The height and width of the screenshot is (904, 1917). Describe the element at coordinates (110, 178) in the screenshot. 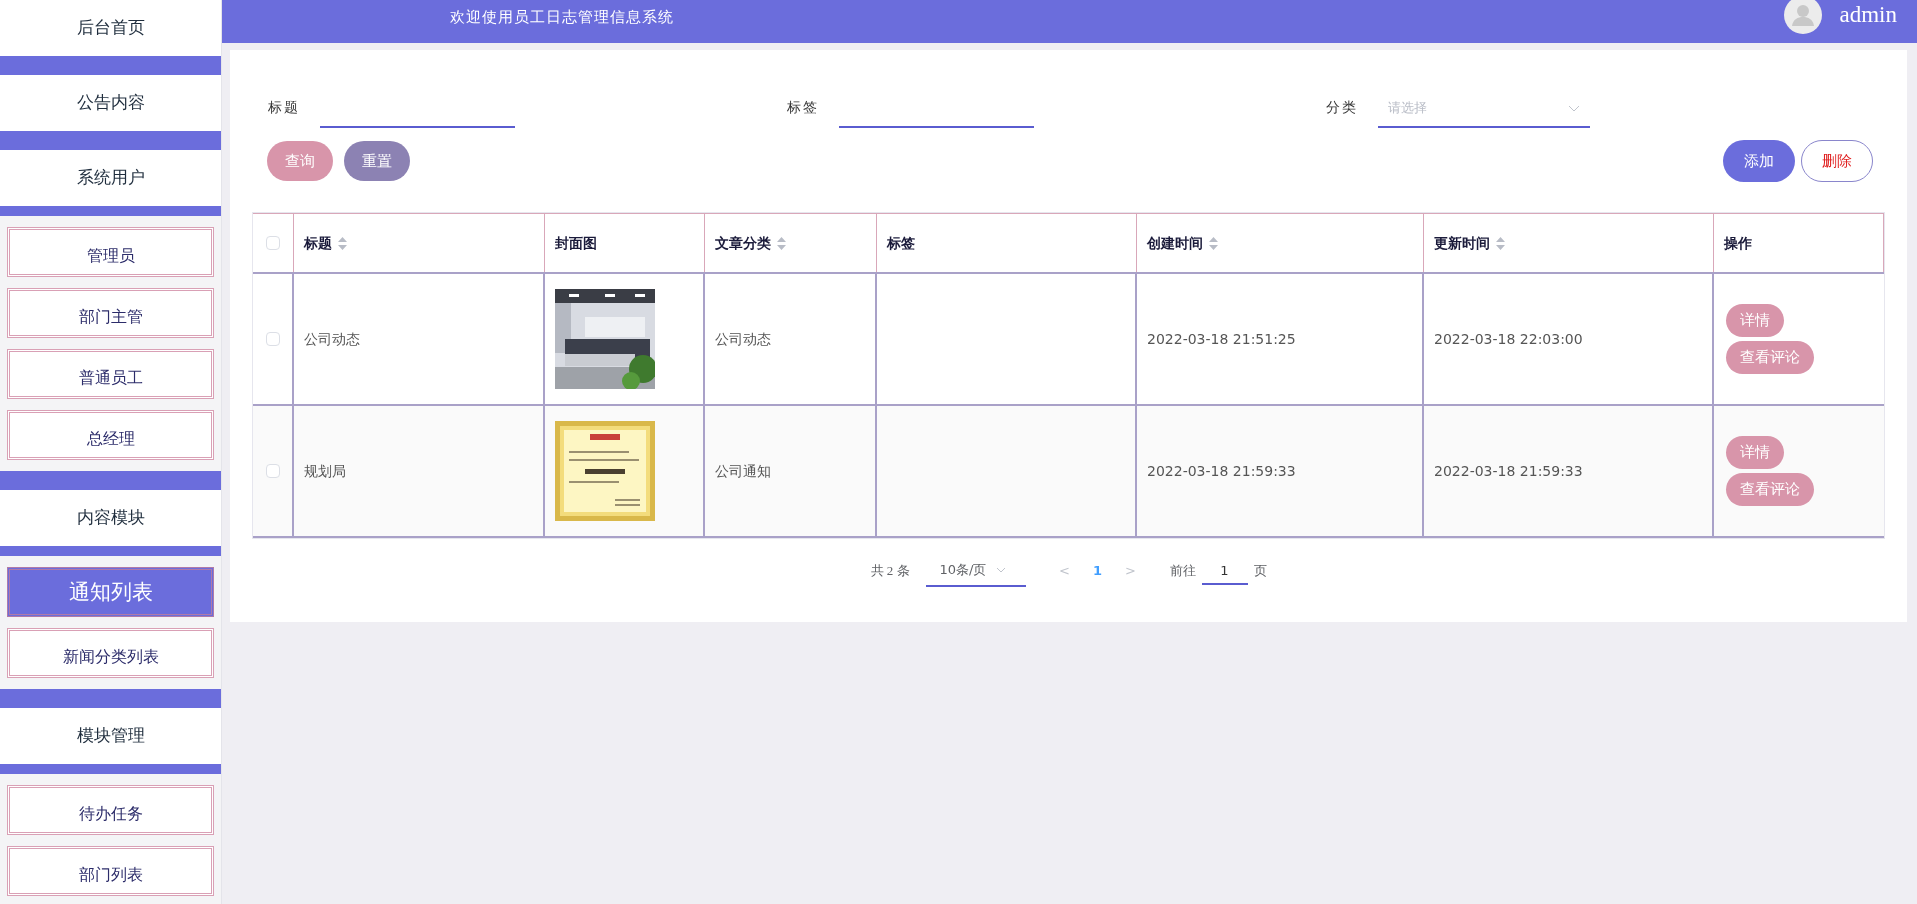

I see `menu-group: 系统用户` at that location.